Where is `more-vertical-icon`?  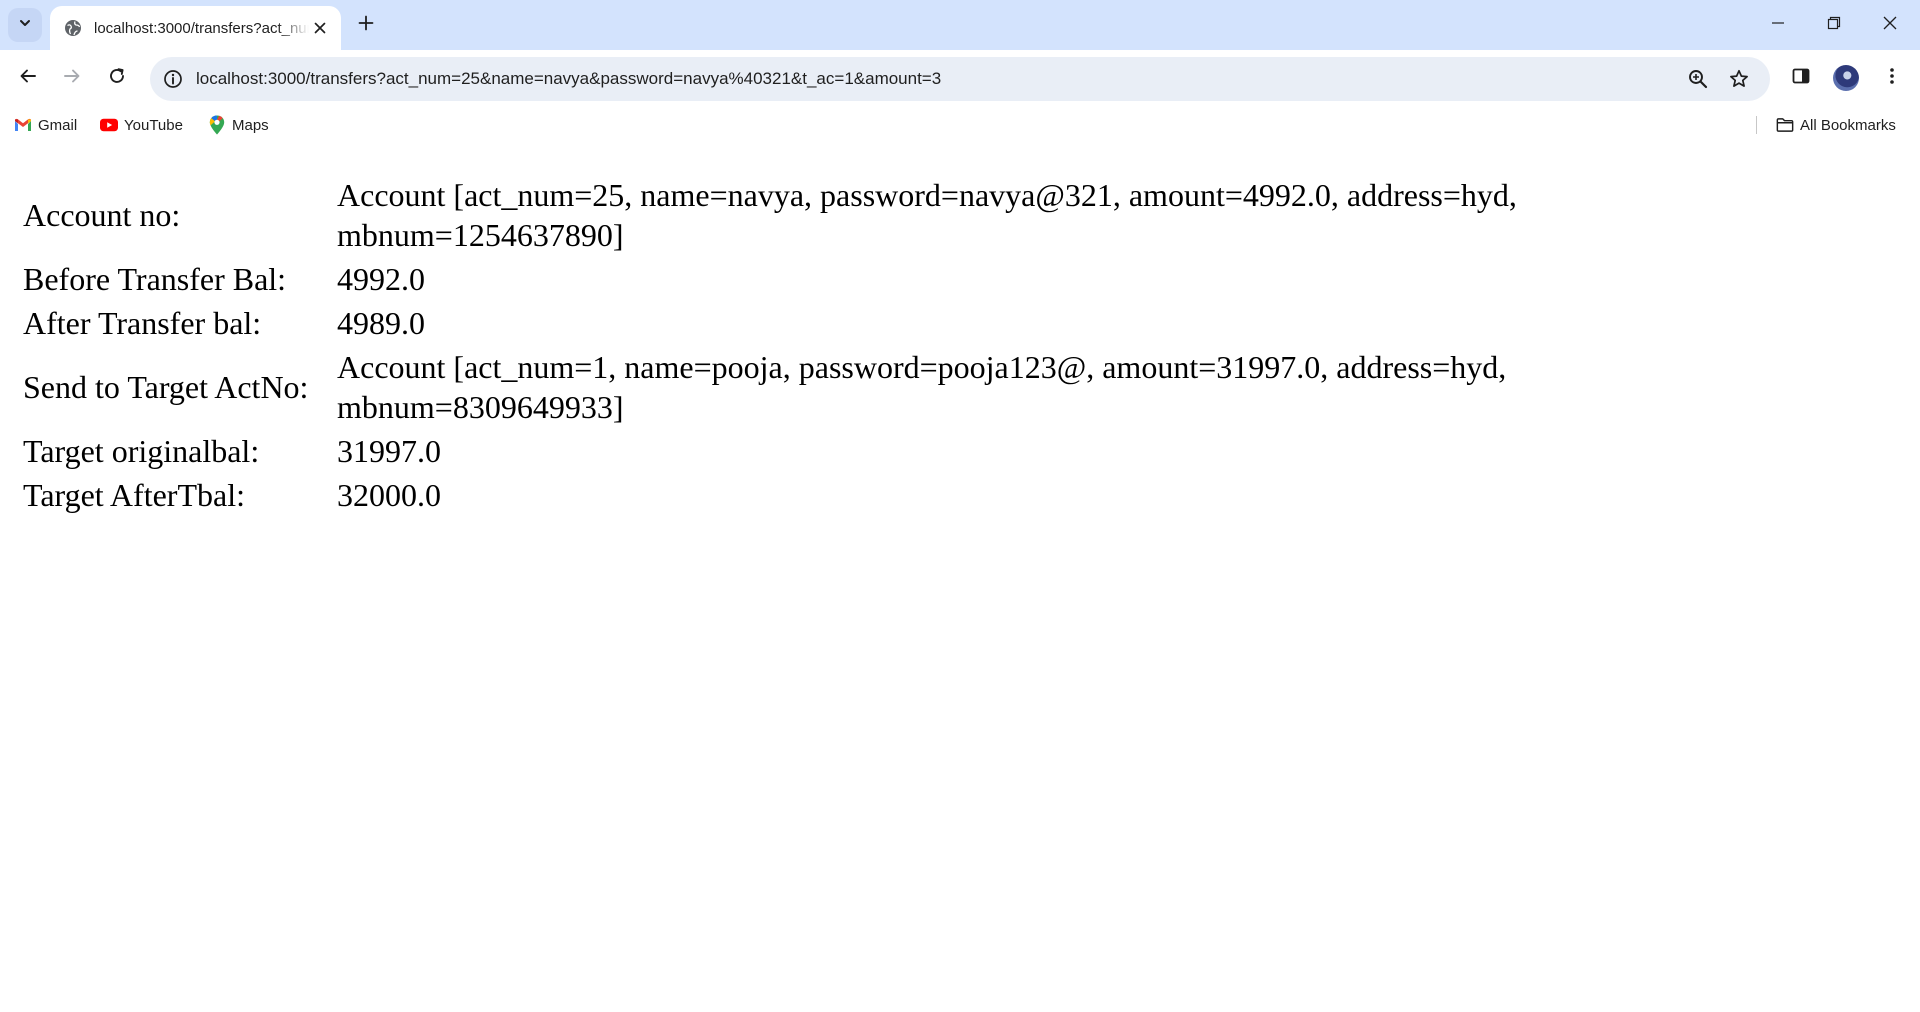 more-vertical-icon is located at coordinates (1892, 78).